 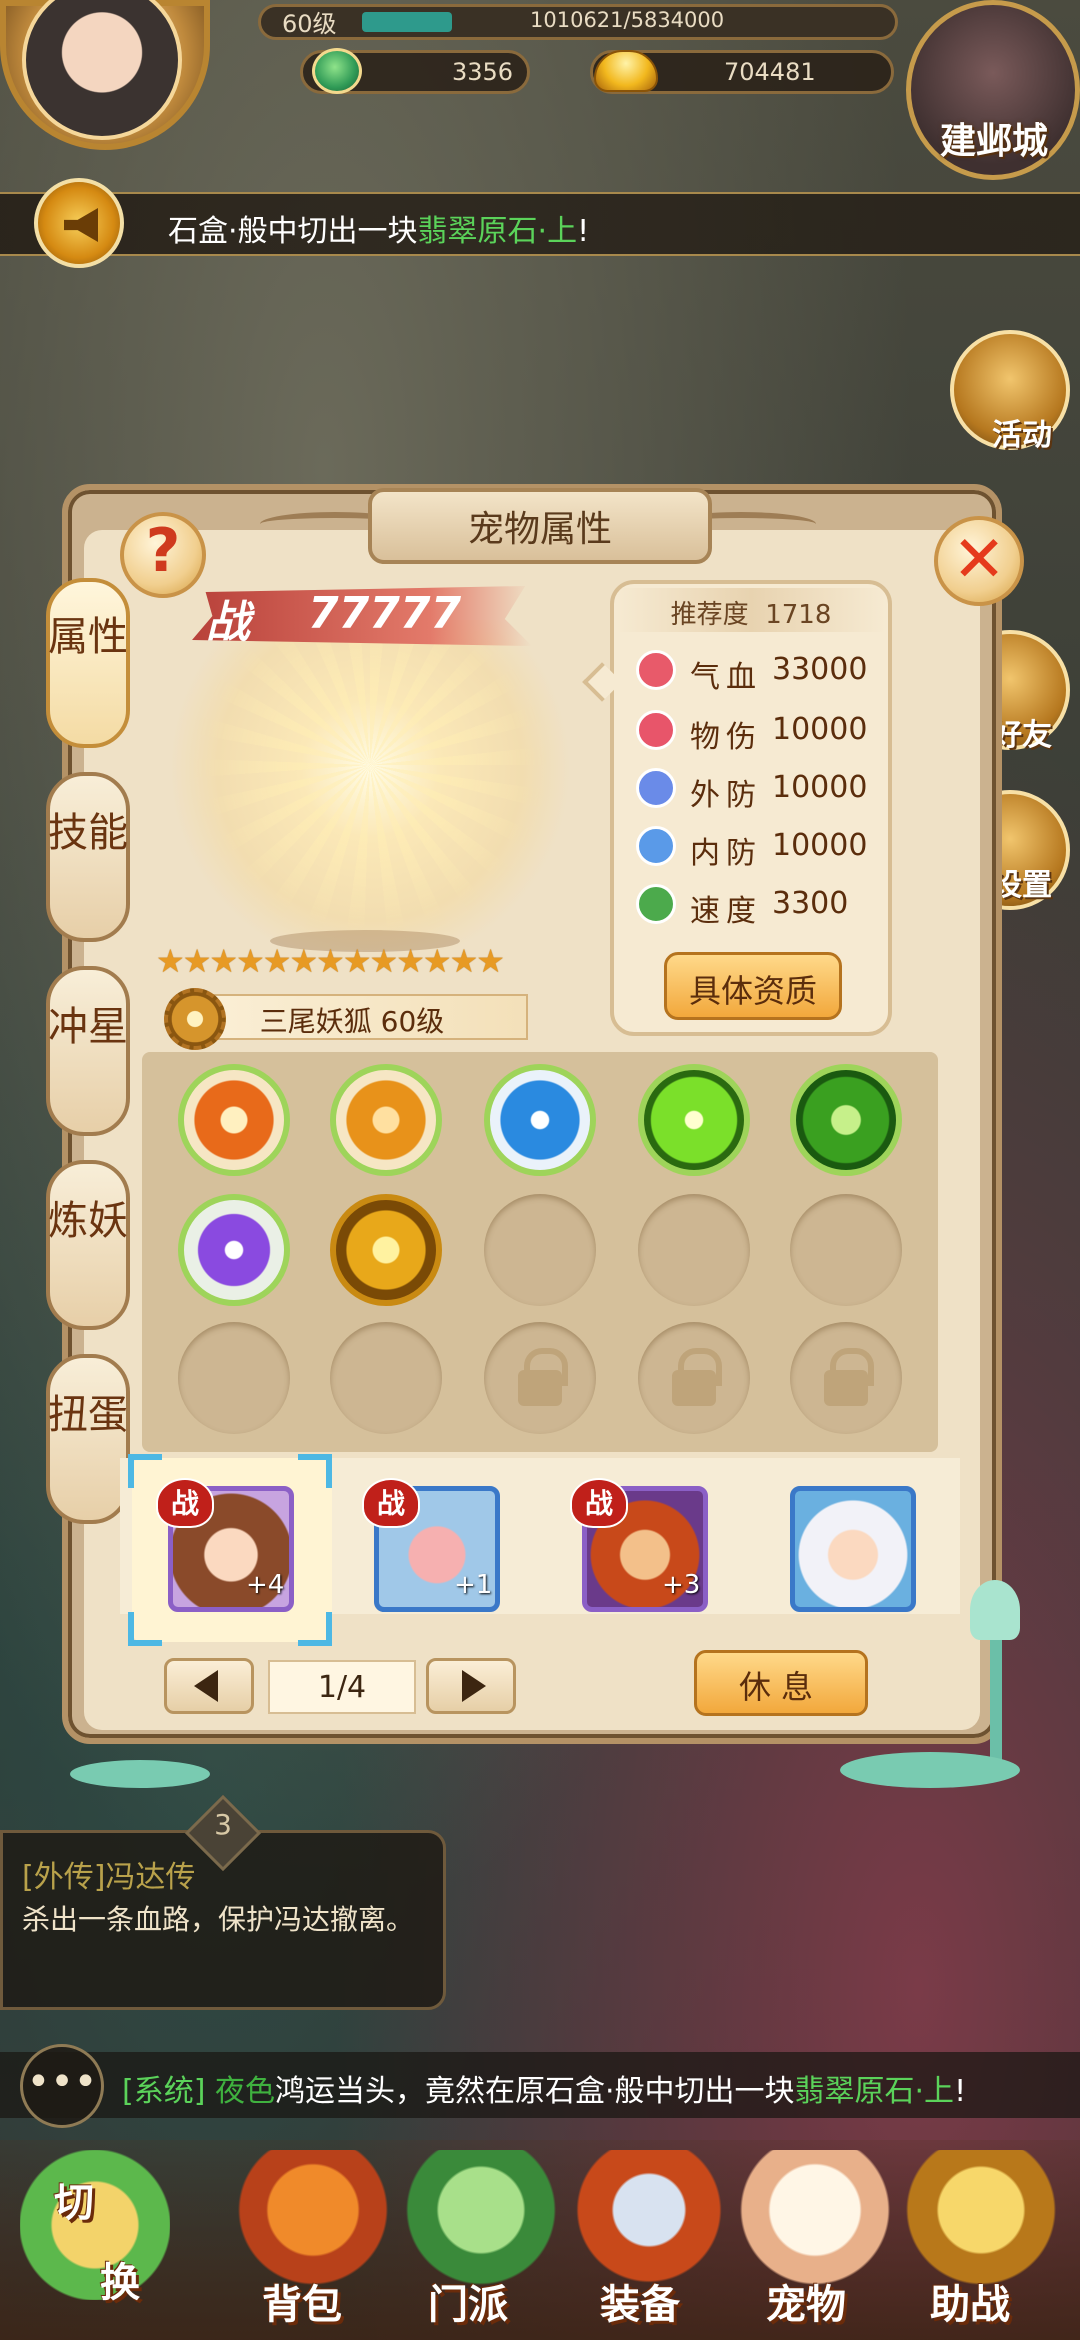 What do you see at coordinates (540, 1120) in the screenshot?
I see `vortex-icon` at bounding box center [540, 1120].